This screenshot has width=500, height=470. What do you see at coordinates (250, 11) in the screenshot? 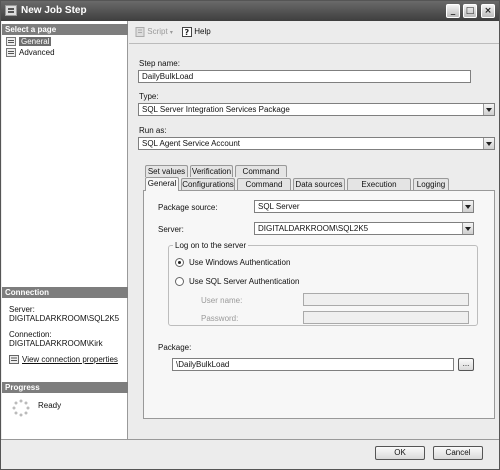
I see `title-bar: New Job Step _ □ ×` at bounding box center [250, 11].